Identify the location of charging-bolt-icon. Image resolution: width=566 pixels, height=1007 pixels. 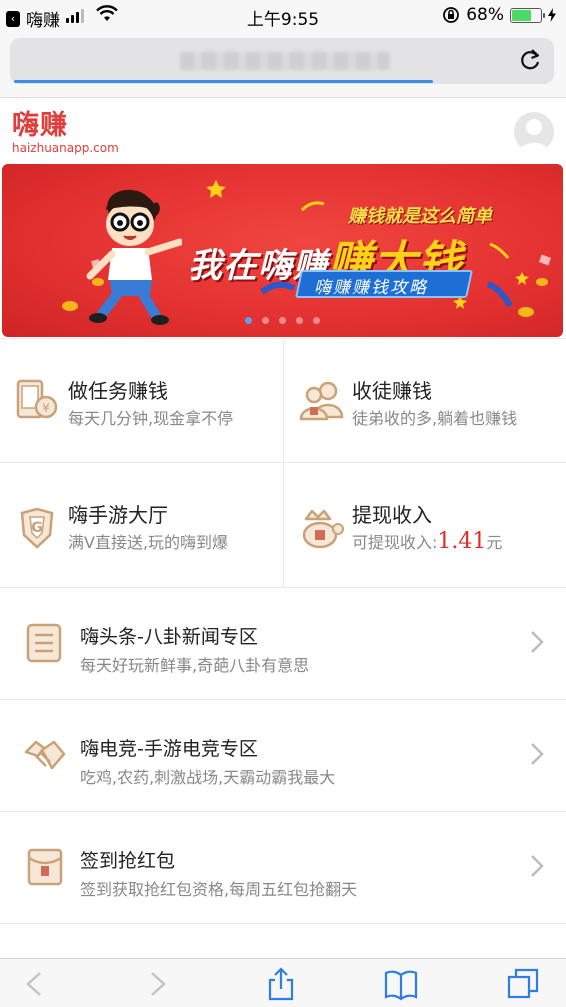
(552, 15).